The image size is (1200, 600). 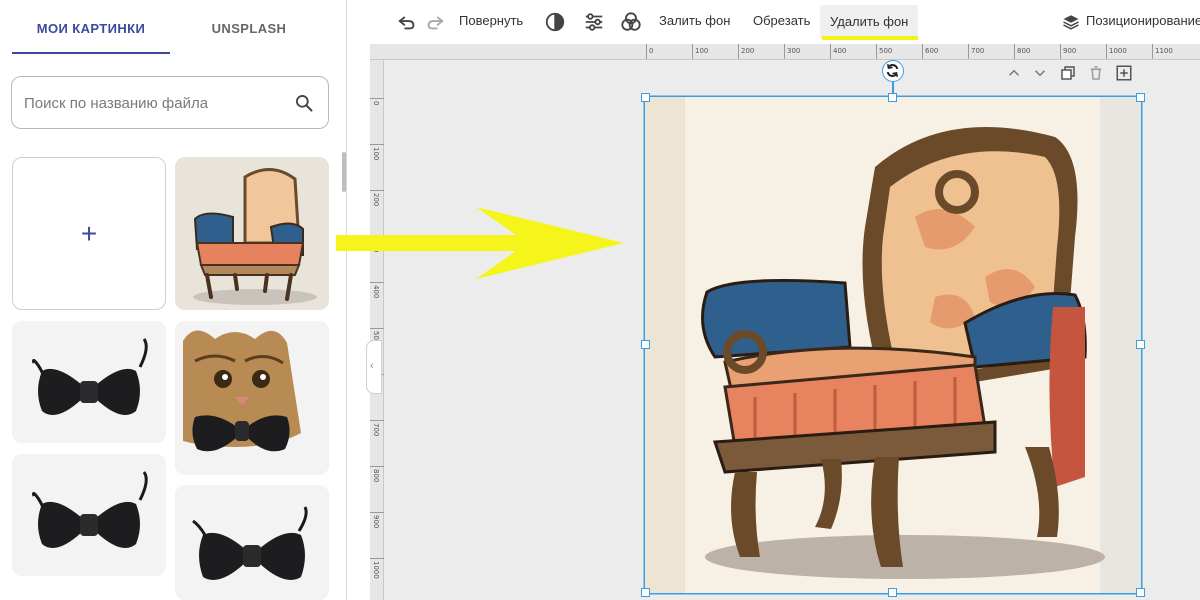 What do you see at coordinates (1140, 344) in the screenshot?
I see `resize-handle-right` at bounding box center [1140, 344].